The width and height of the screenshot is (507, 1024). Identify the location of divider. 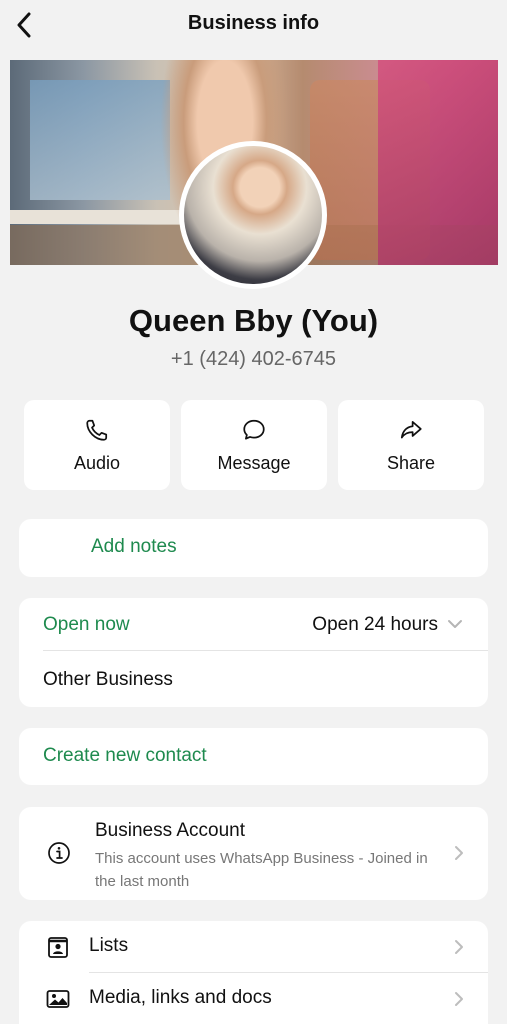
(265, 650).